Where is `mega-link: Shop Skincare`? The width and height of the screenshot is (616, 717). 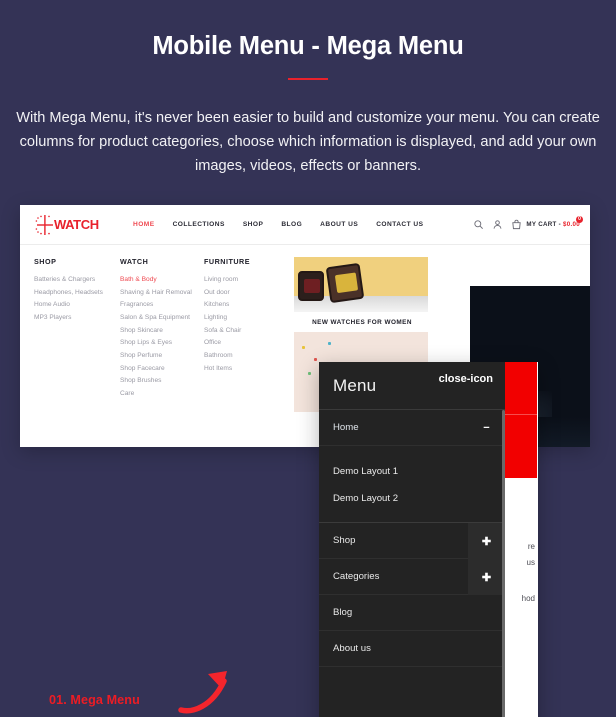
mega-link: Shop Skincare is located at coordinates (160, 331).